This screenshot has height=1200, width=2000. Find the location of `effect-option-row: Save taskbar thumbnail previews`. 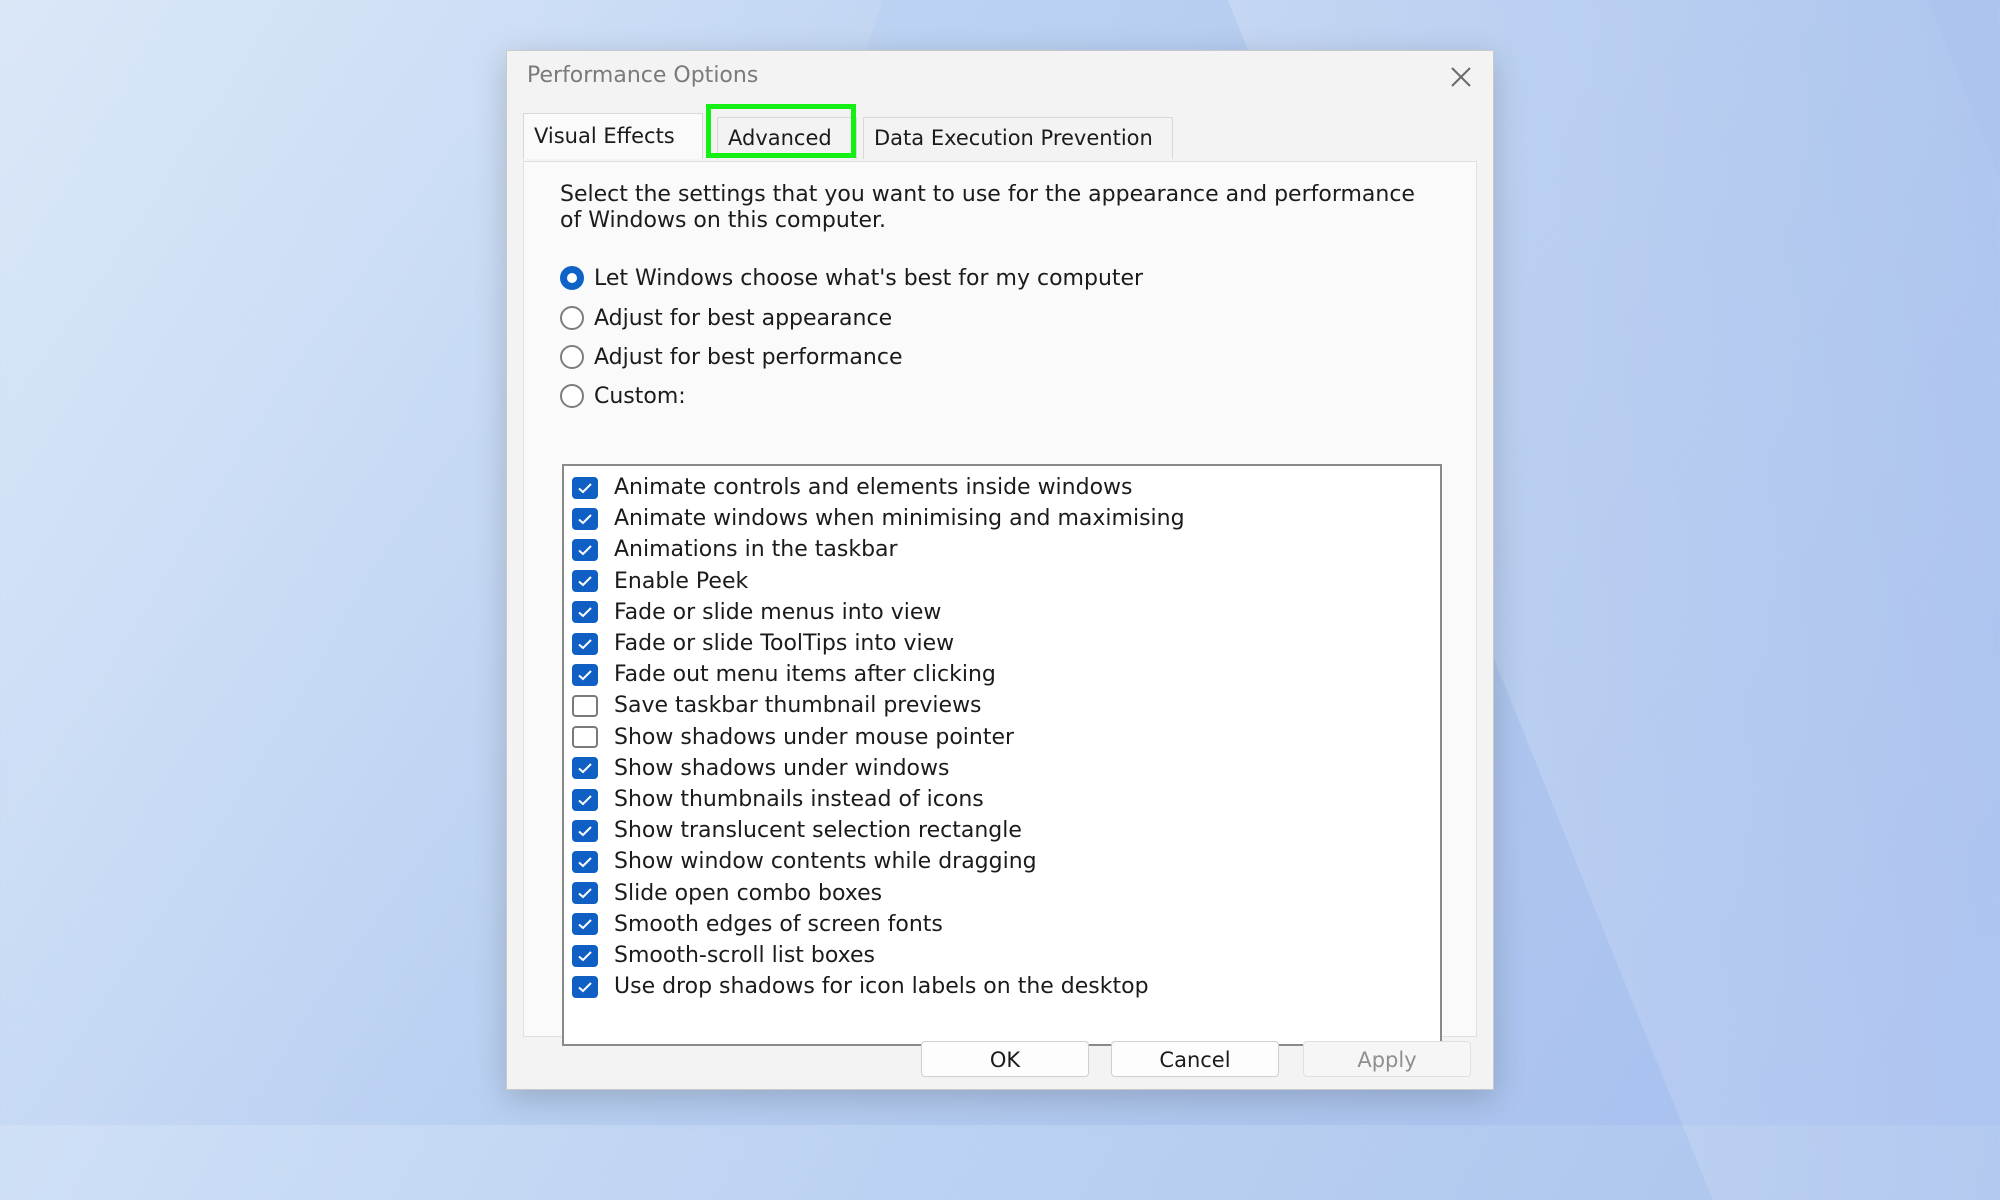

effect-option-row: Save taskbar thumbnail previews is located at coordinates (777, 705).